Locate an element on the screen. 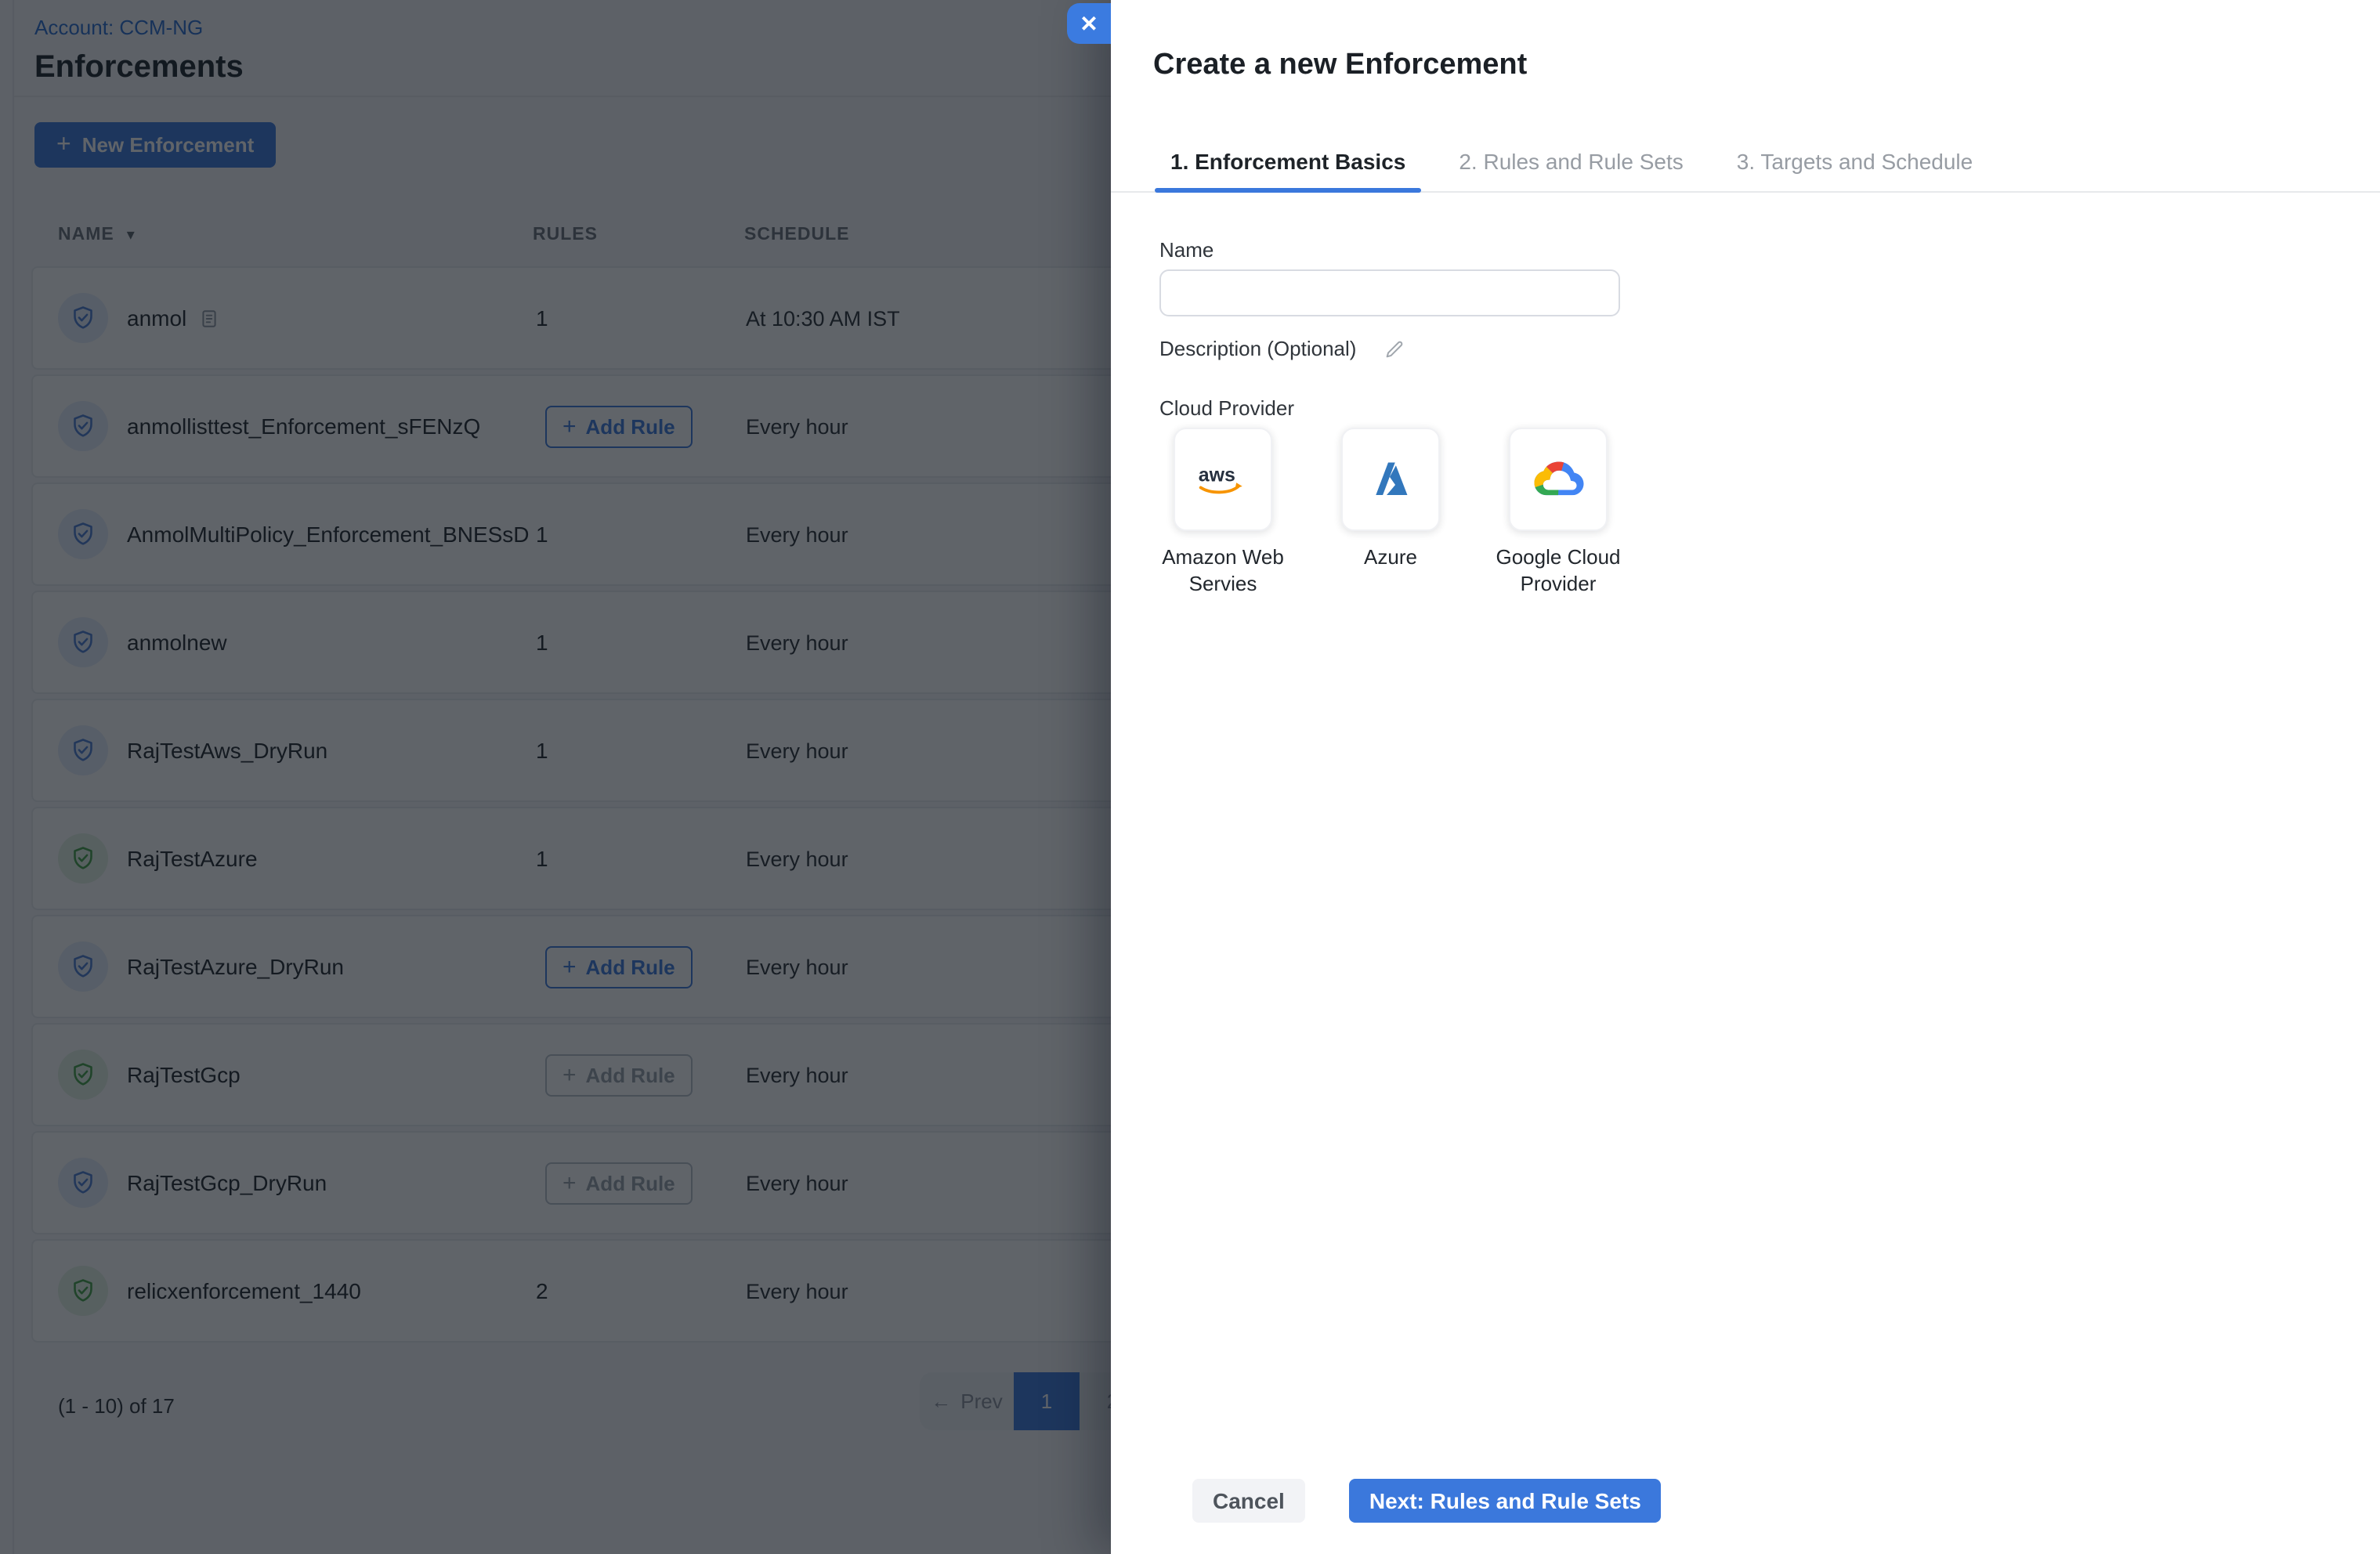 The width and height of the screenshot is (2380, 1554). svg-text: aws is located at coordinates (1216, 474).